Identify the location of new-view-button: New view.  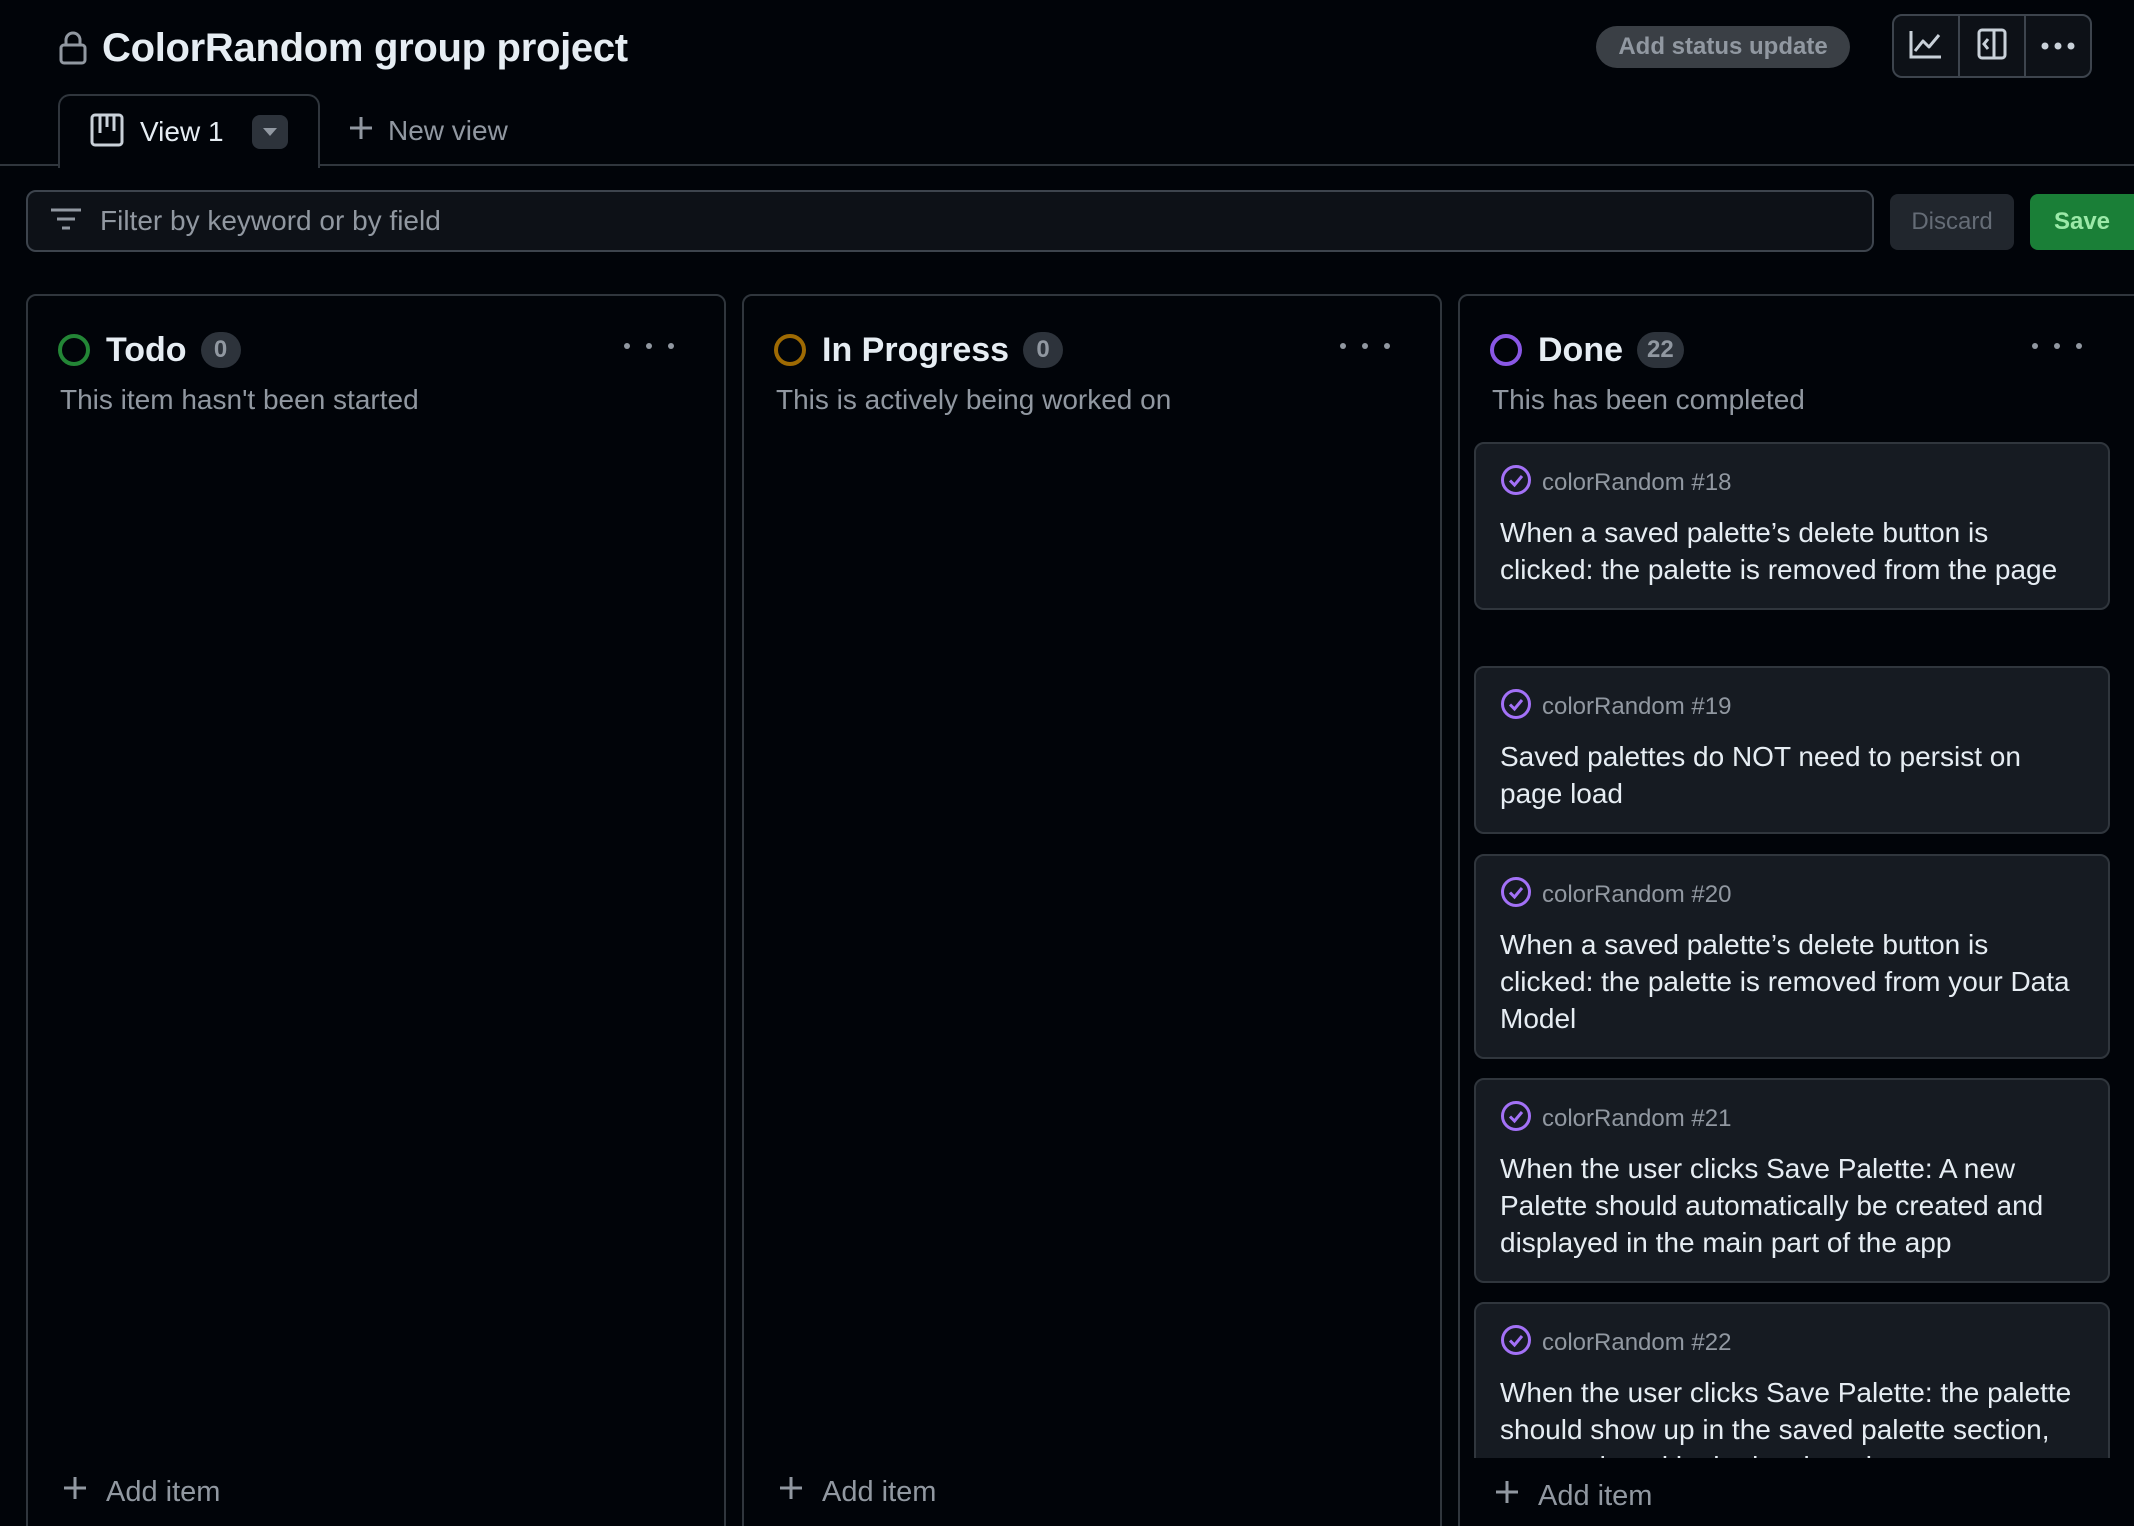
(428, 131).